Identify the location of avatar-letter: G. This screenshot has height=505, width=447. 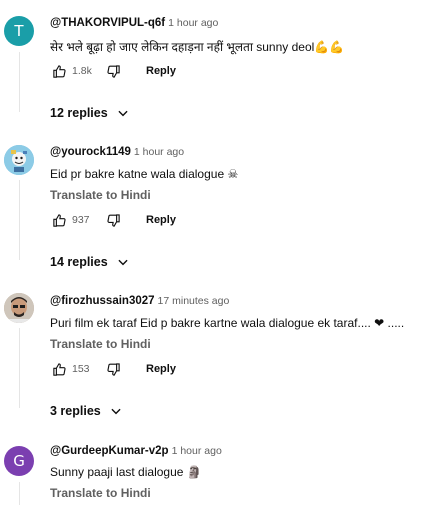
(19, 461).